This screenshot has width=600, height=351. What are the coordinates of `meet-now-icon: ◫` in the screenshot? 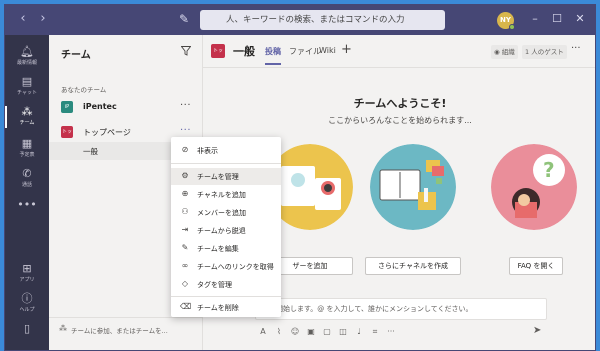 It's located at (343, 332).